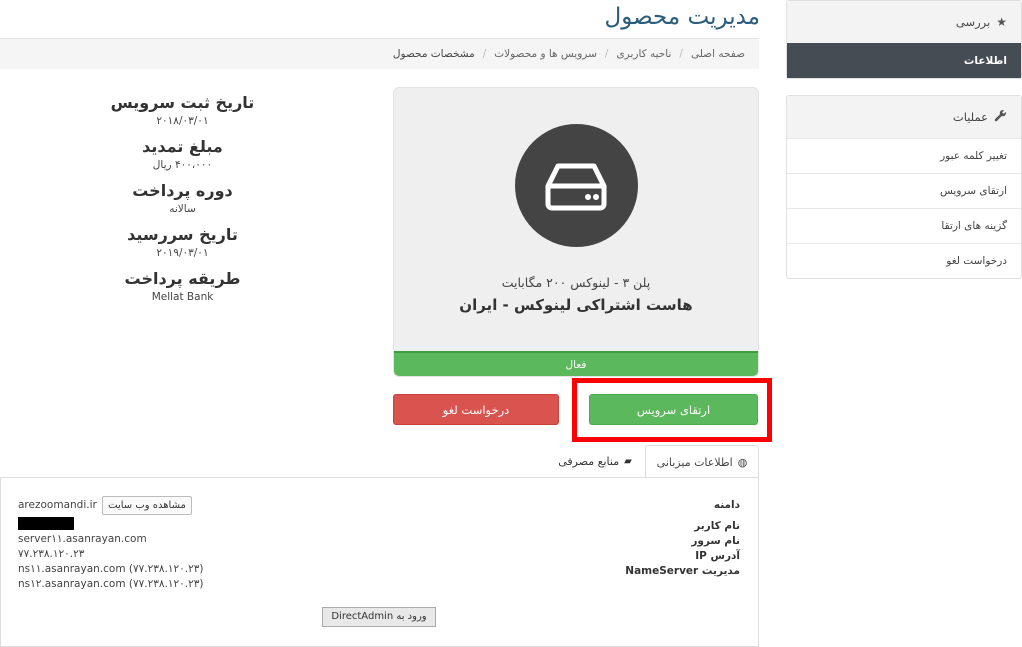 The width and height of the screenshot is (1022, 647). Describe the element at coordinates (973, 156) in the screenshot. I see `sidebar-item-label: تغییر کلمه عبور` at that location.